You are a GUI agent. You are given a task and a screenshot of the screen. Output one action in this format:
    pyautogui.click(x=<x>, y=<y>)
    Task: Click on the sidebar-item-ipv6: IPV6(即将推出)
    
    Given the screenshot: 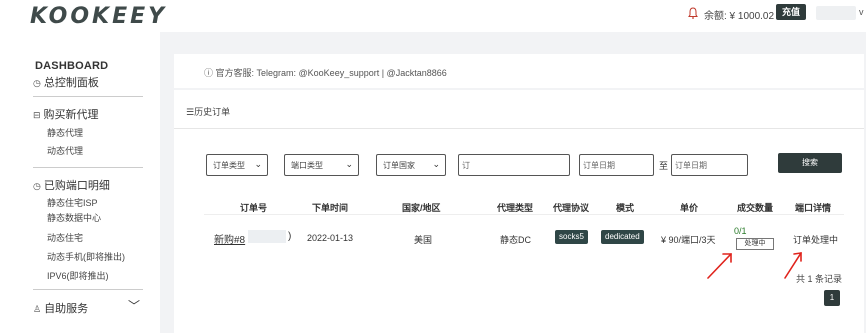 What is the action you would take?
    pyautogui.click(x=78, y=275)
    